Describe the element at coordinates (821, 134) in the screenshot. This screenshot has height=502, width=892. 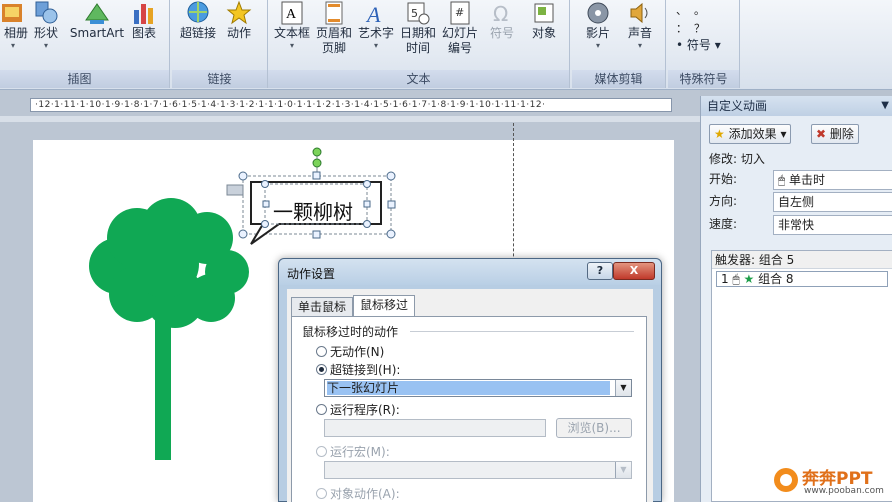
I see `delete-icon: ✖` at that location.